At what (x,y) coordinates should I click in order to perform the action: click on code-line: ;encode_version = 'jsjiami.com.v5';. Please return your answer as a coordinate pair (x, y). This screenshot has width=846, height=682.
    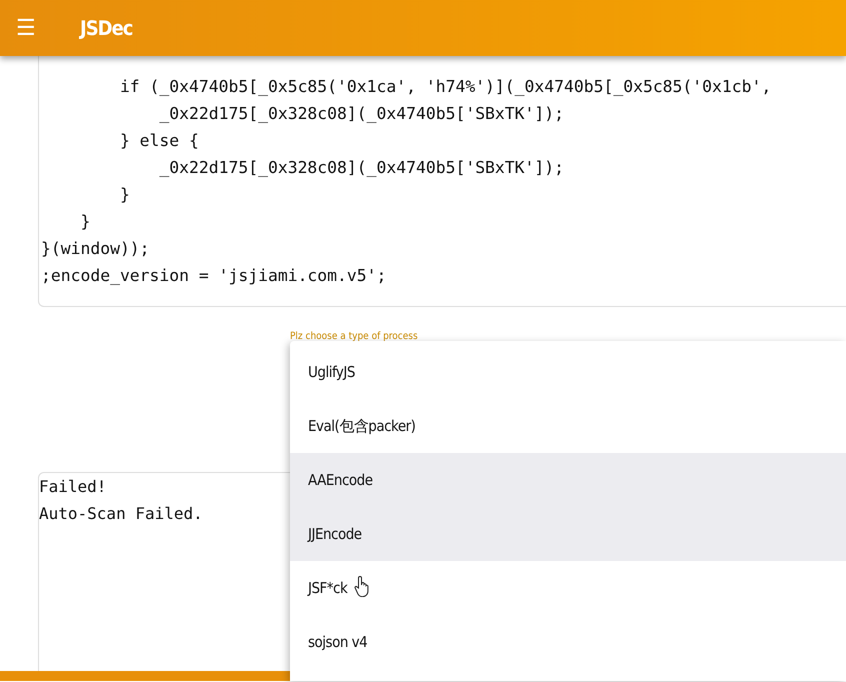
    Looking at the image, I should click on (213, 275).